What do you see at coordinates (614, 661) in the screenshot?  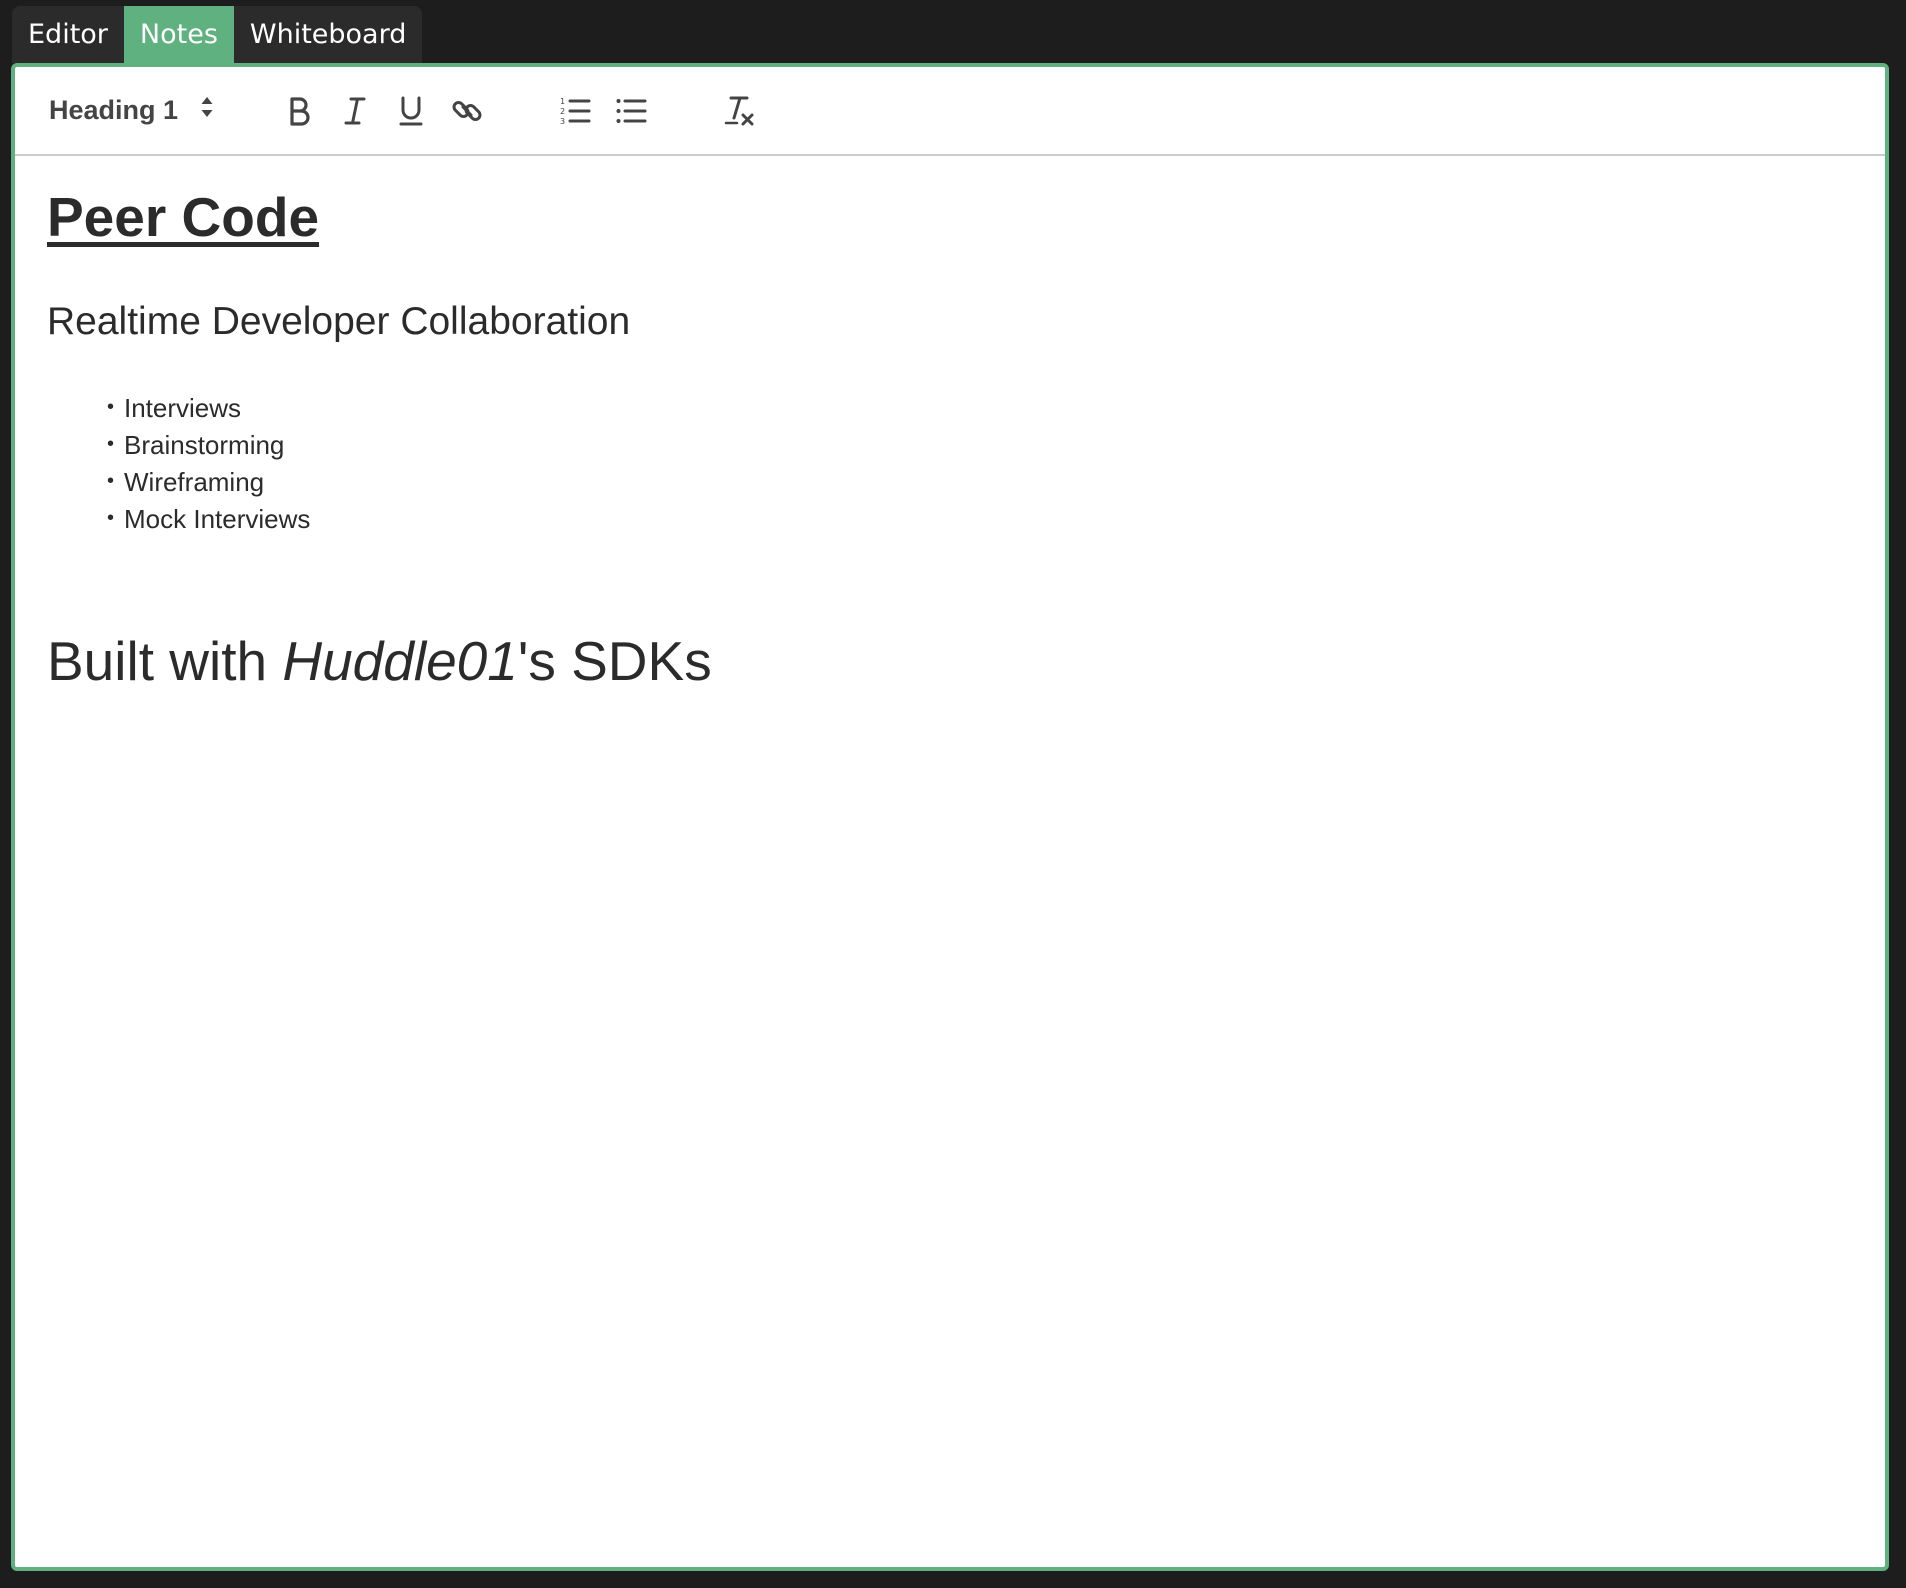 I see `built-with-suffix: 's SDKs` at bounding box center [614, 661].